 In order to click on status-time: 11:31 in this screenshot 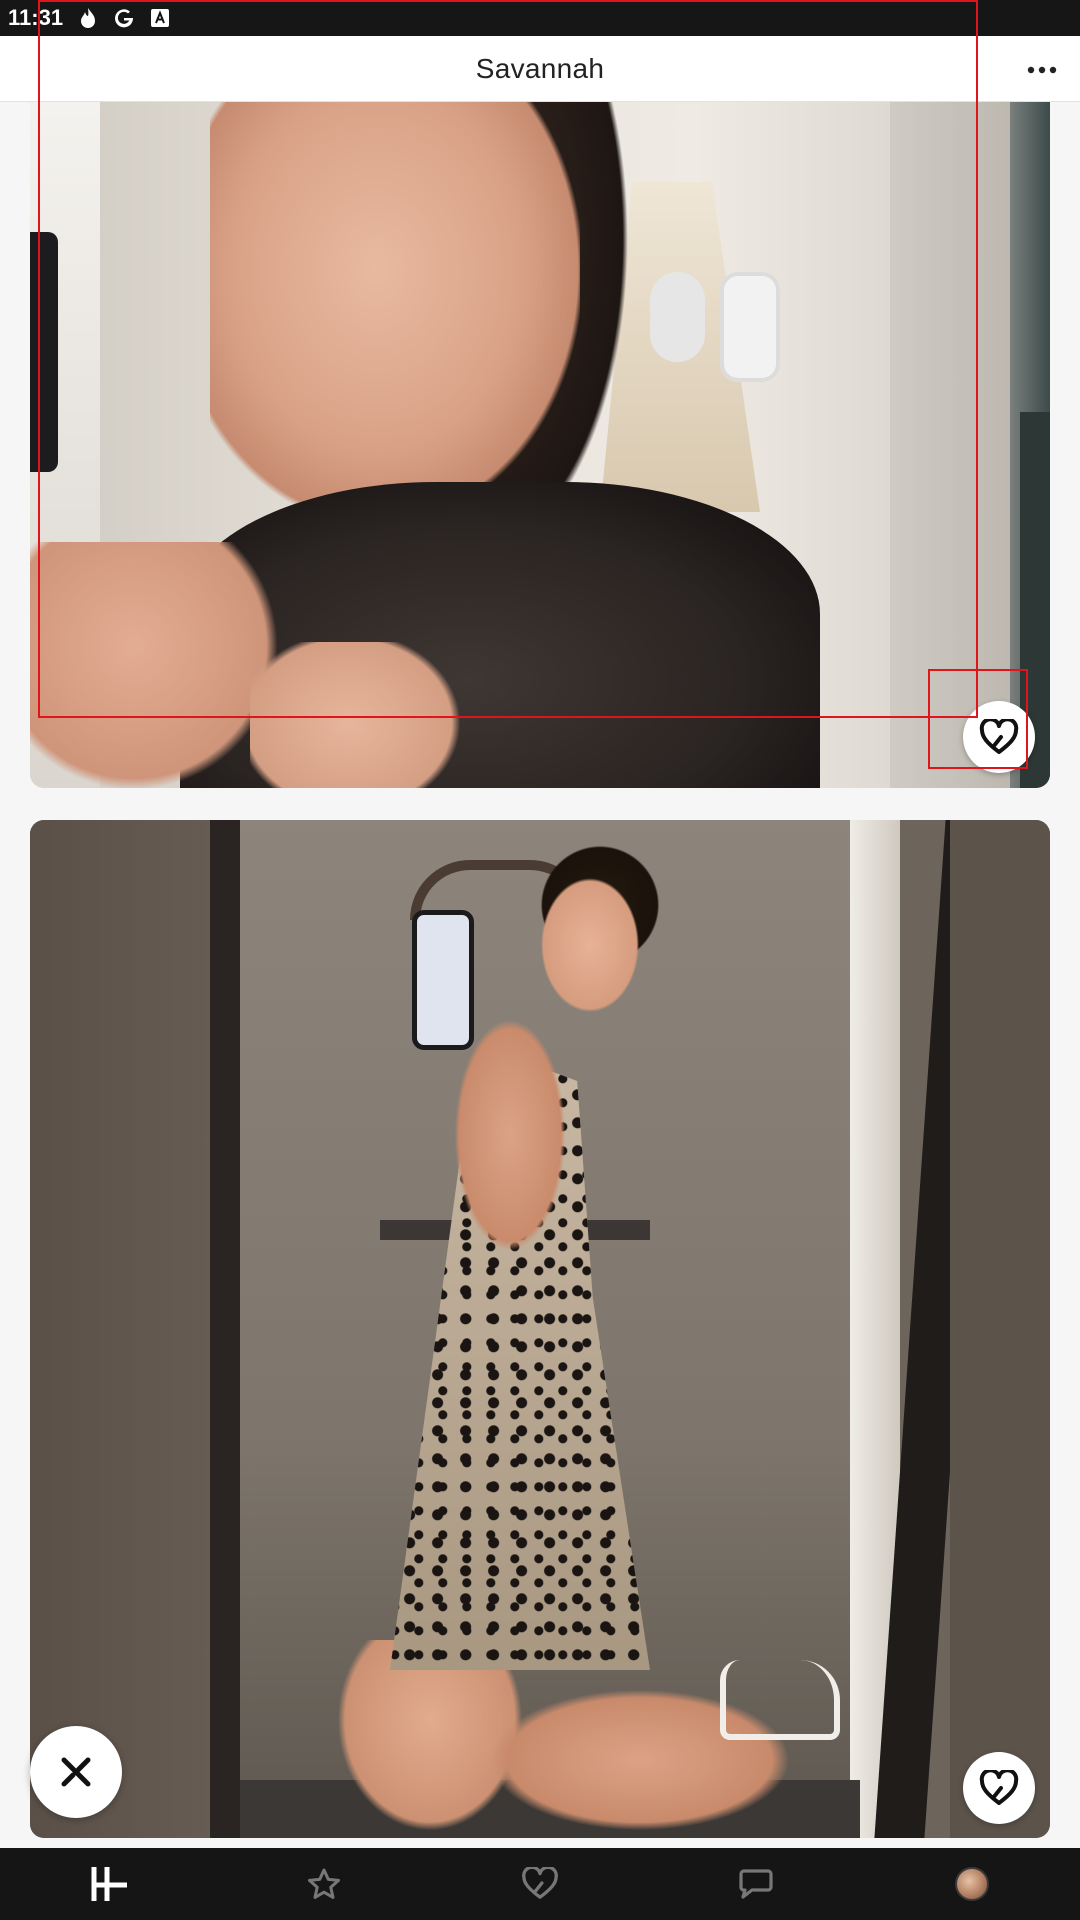, I will do `click(36, 17)`.